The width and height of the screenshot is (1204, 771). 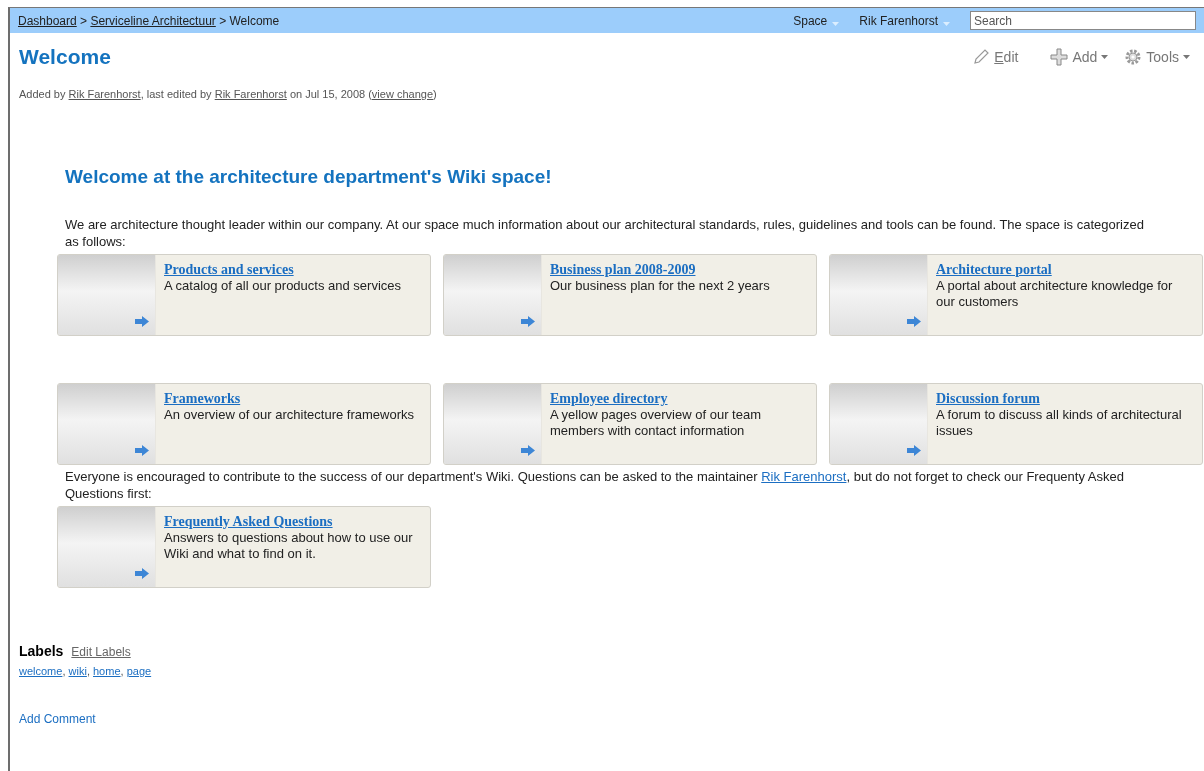 What do you see at coordinates (101, 652) in the screenshot?
I see `edit-labels-link: Edit Labels` at bounding box center [101, 652].